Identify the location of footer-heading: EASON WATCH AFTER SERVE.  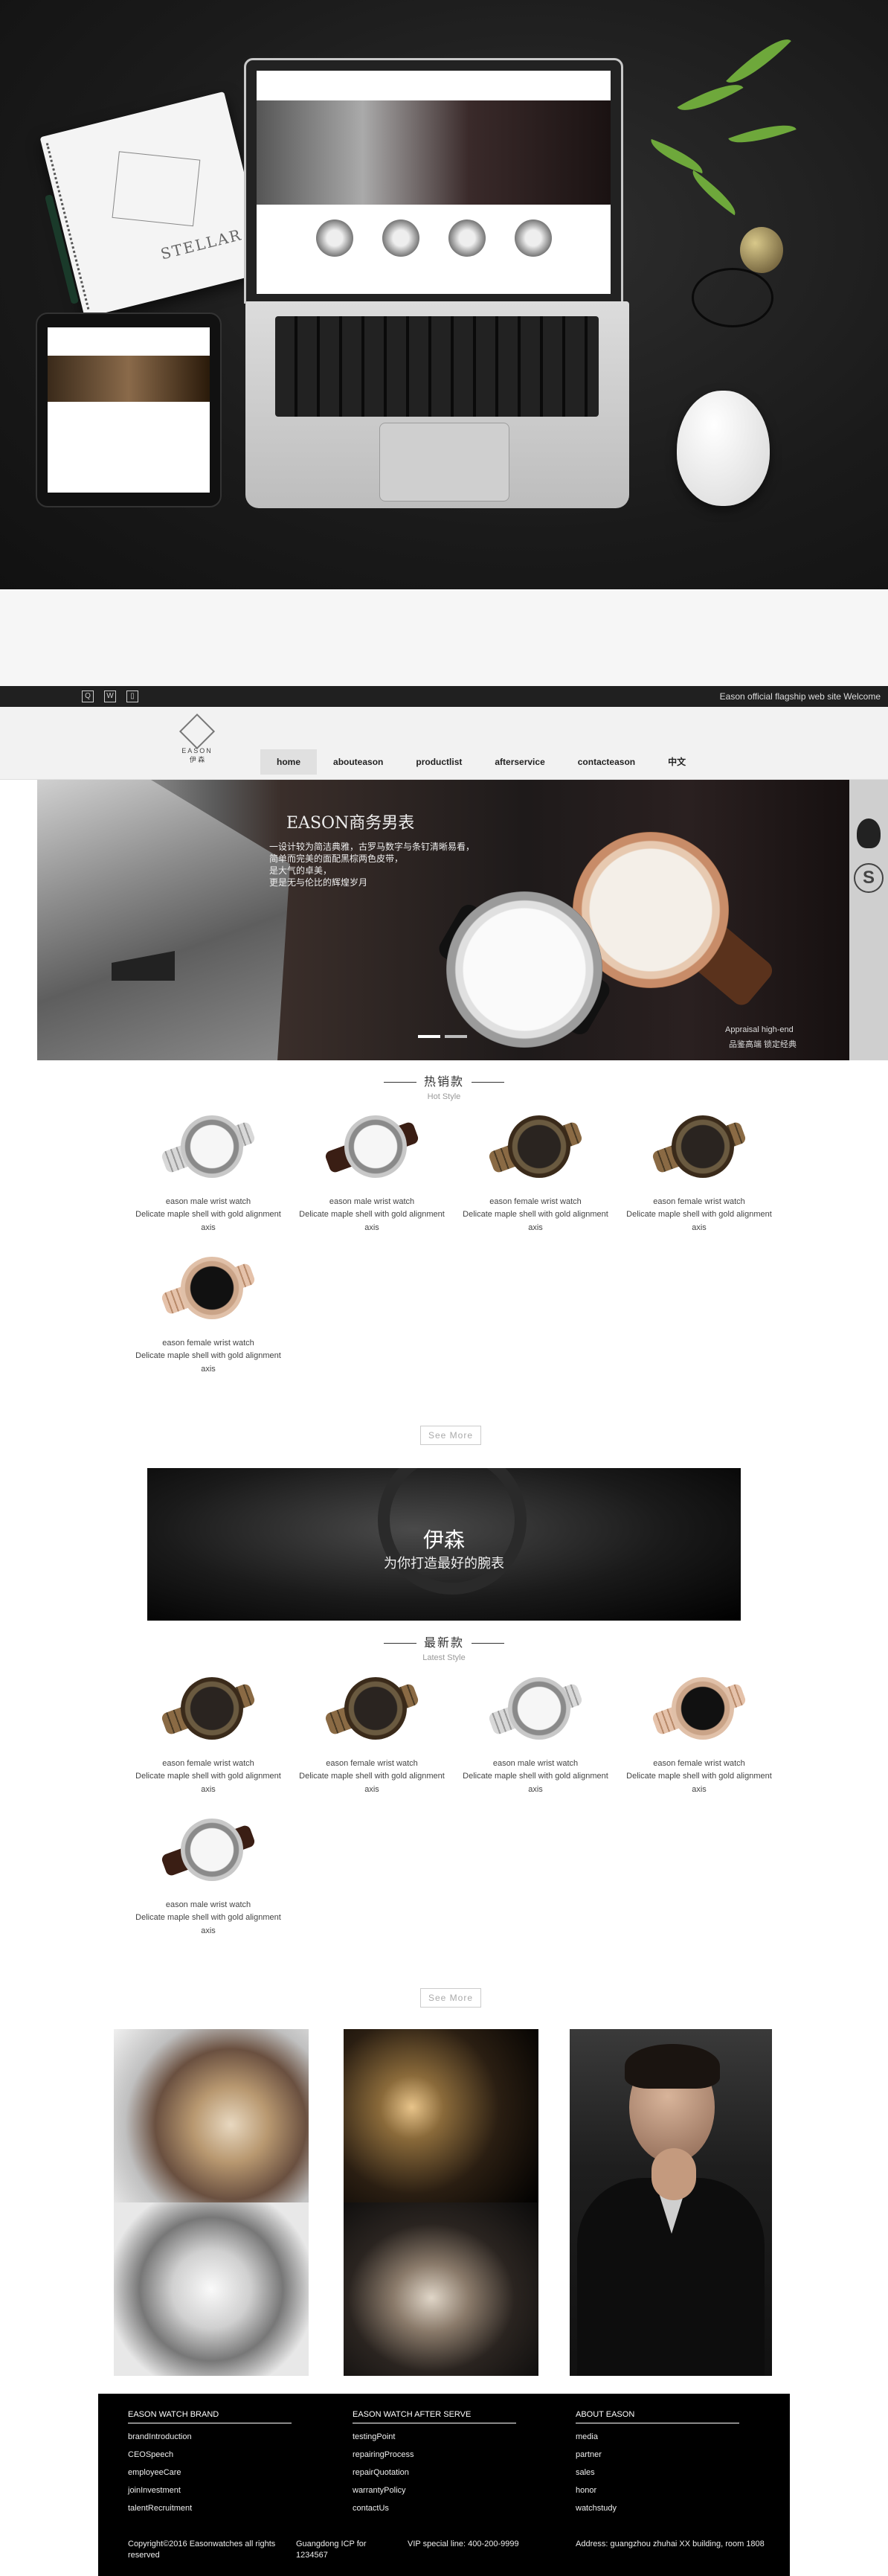
(434, 2416).